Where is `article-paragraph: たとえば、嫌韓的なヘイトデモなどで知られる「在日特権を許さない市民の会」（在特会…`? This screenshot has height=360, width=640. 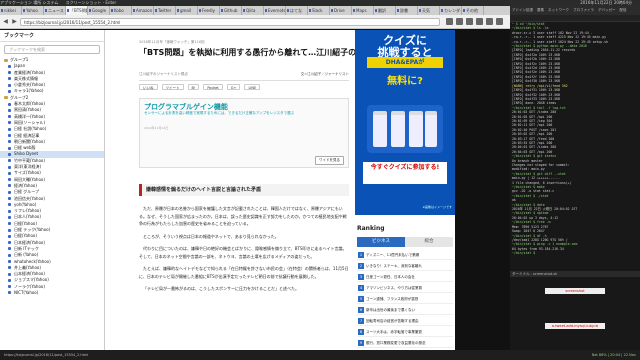
article-paragraph: たとえば、嫌韓的なヘイトデモなどで知られる「在日特権を許さない市民の会」（在特会… is located at coordinates (244, 272).